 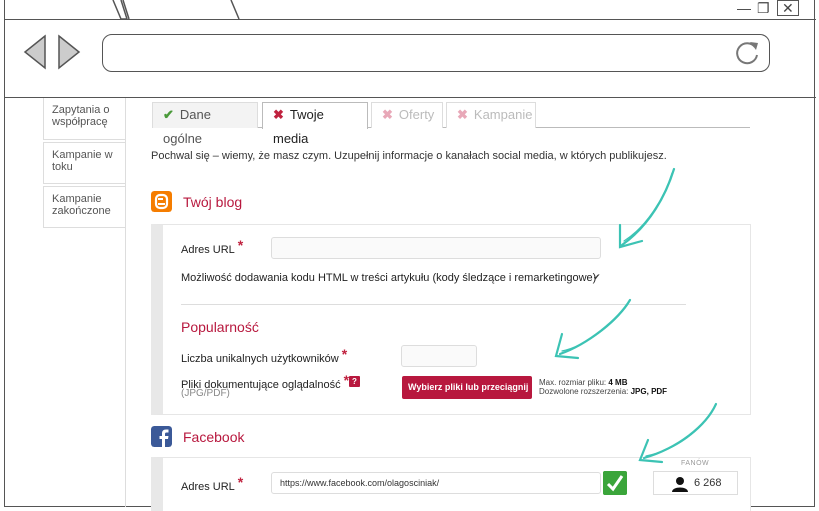 What do you see at coordinates (467, 387) in the screenshot?
I see `upload-files-button: Wybierz pliki lub przeciągnij` at bounding box center [467, 387].